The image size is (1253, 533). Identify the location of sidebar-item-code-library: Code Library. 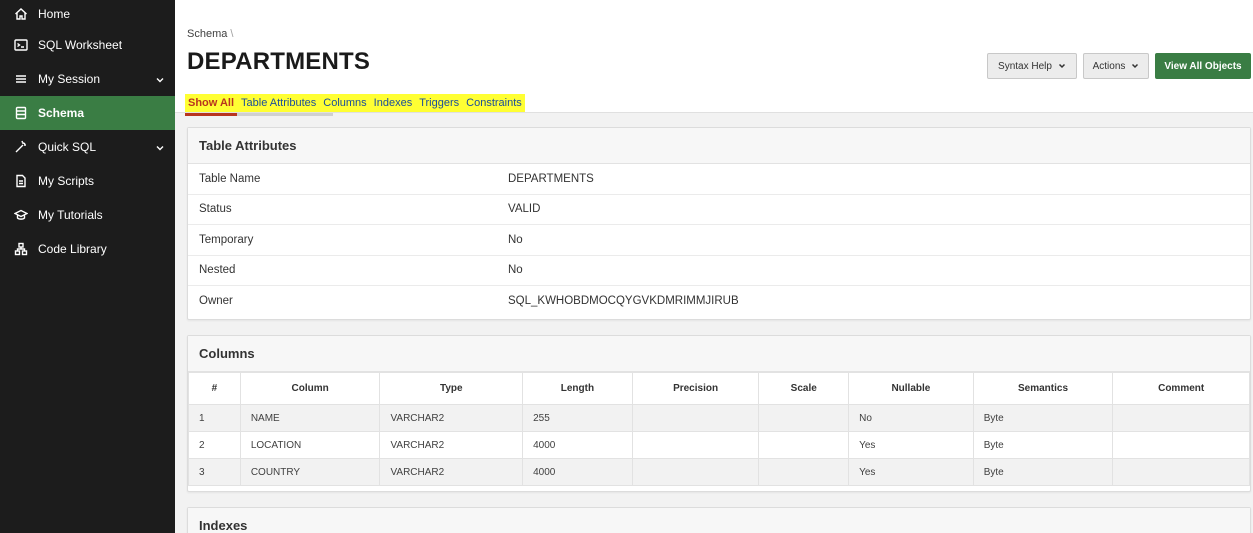
(87, 249).